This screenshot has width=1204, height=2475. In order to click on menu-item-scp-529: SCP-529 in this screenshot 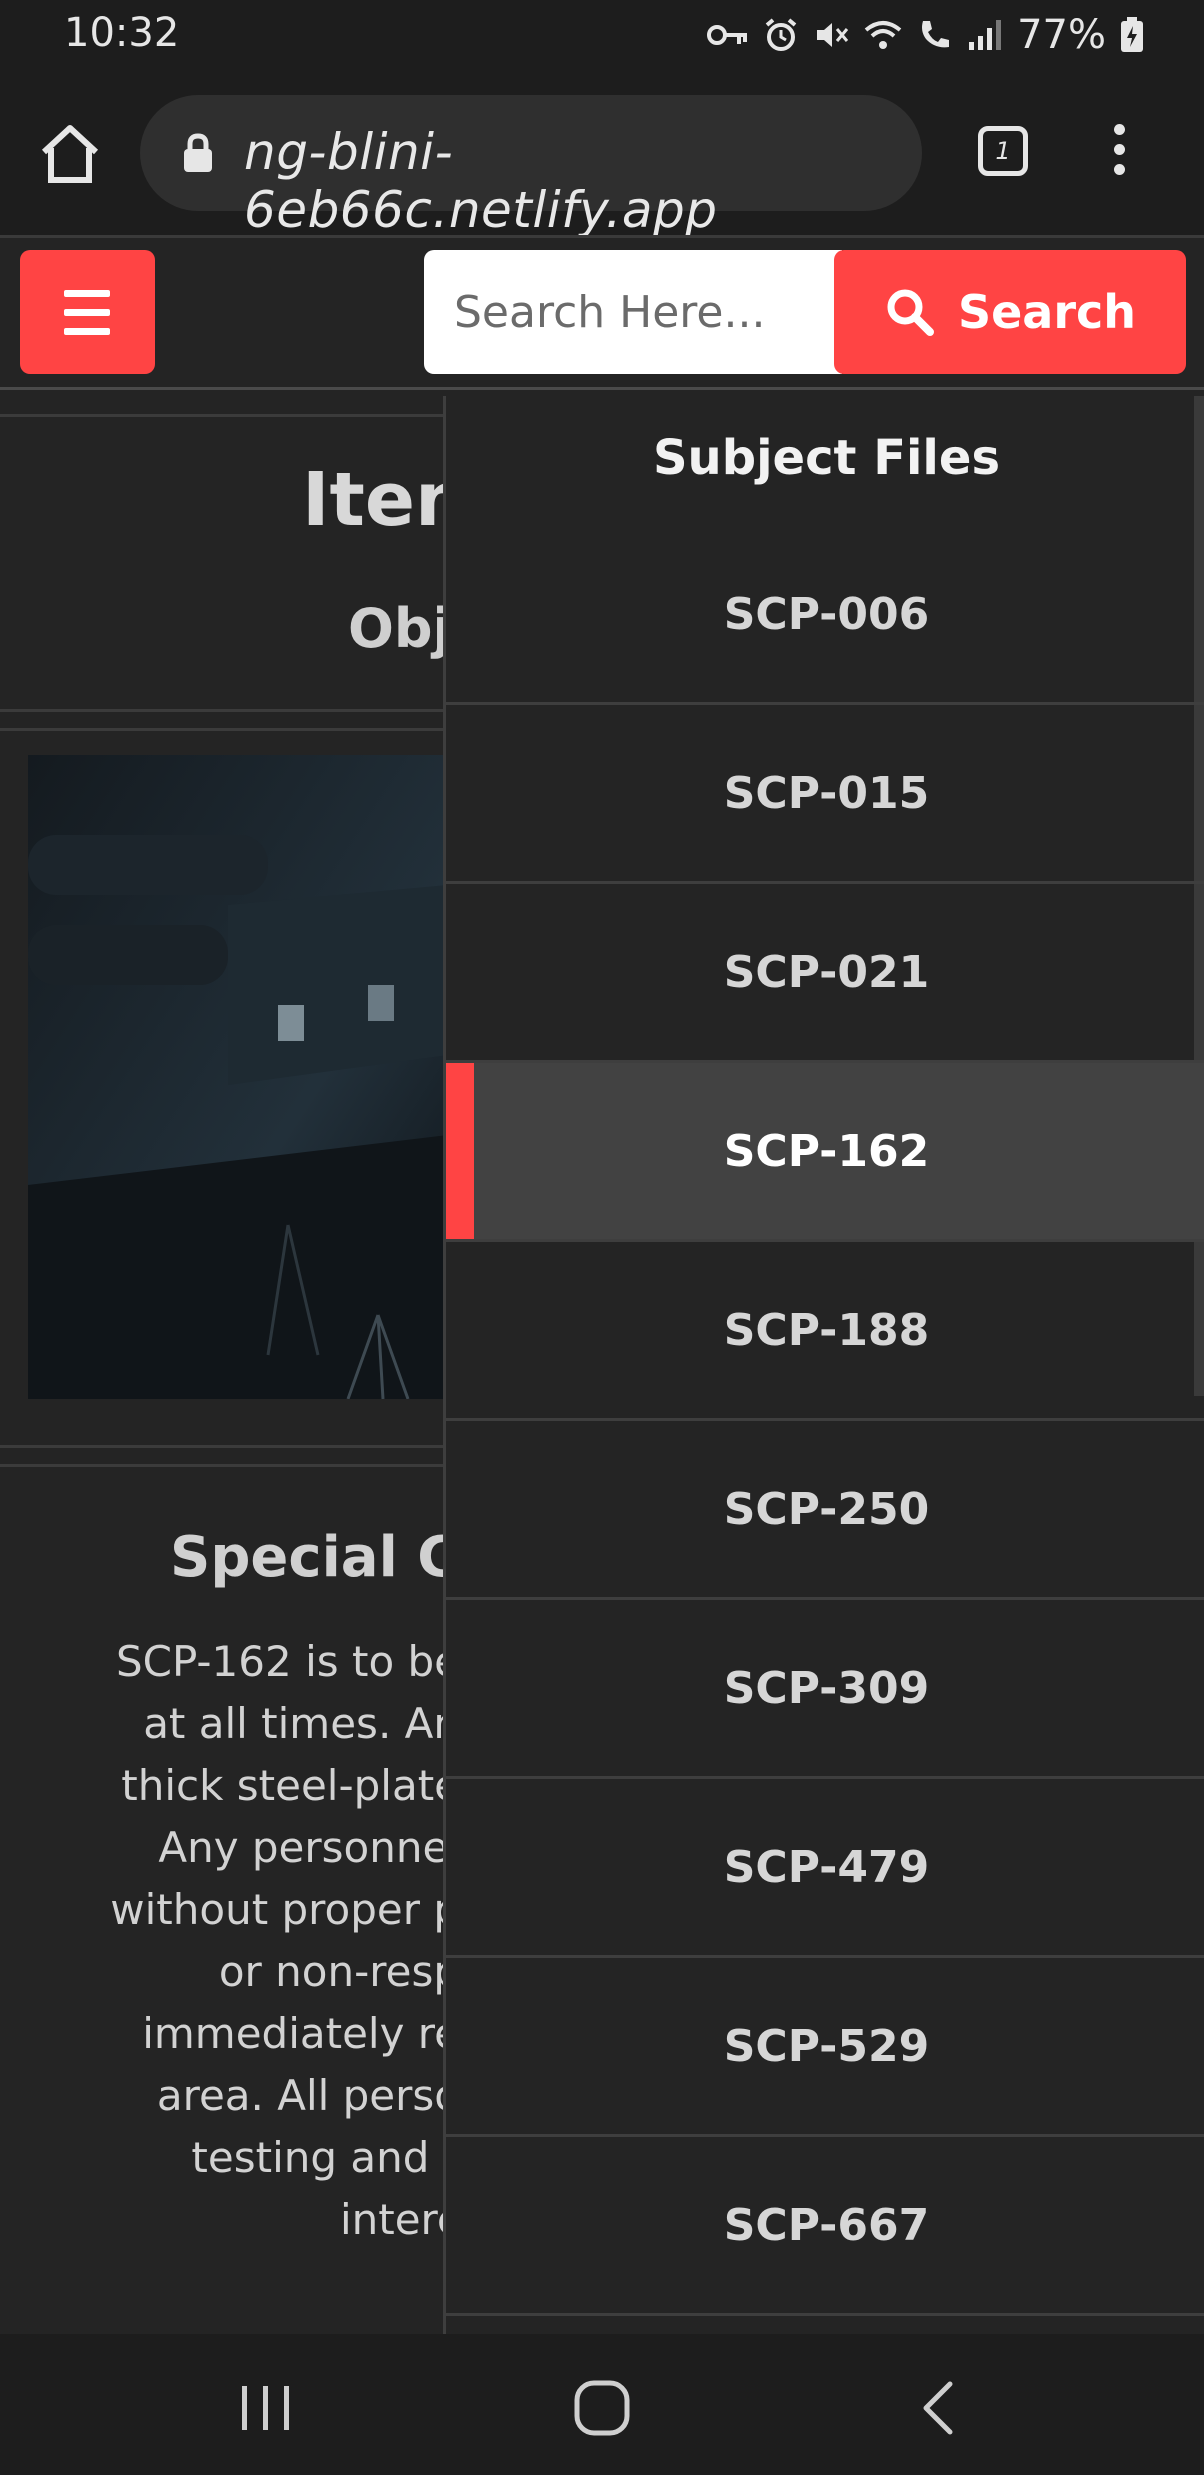, I will do `click(825, 2047)`.